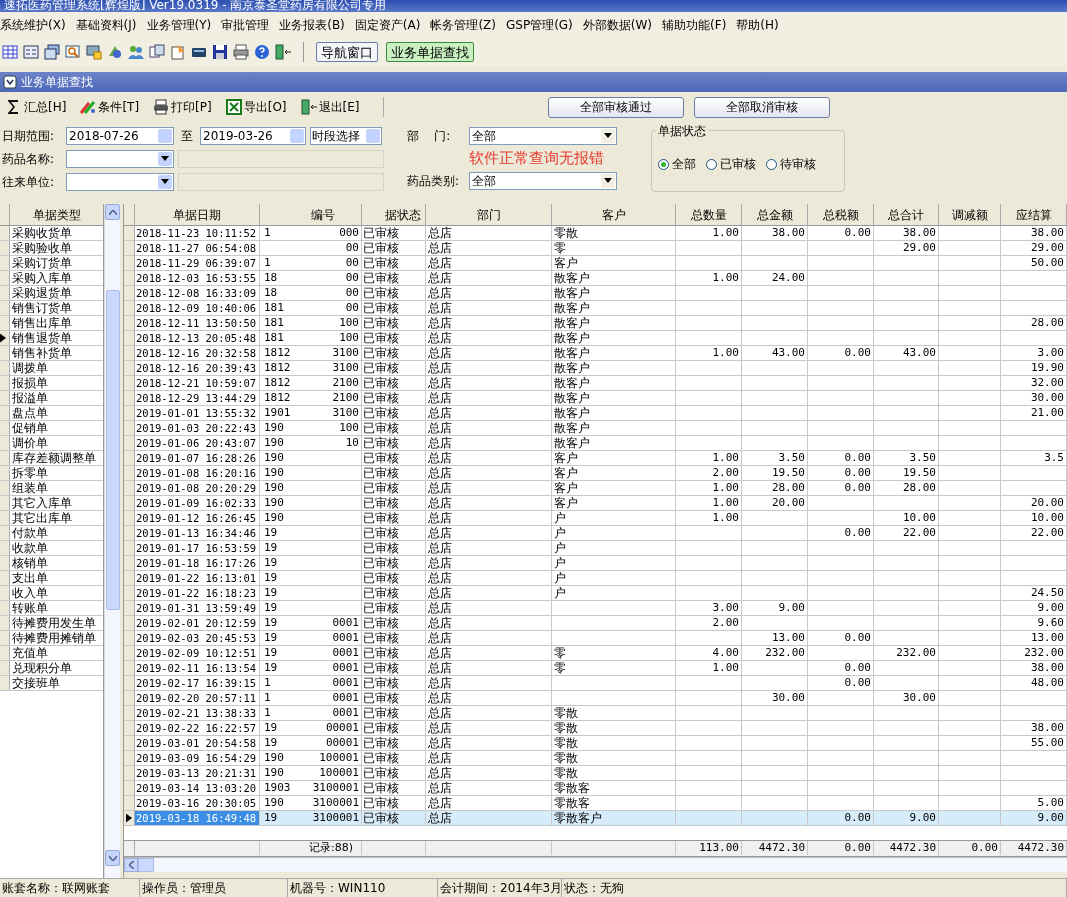  I want to click on column-header: 总税额, so click(841, 215).